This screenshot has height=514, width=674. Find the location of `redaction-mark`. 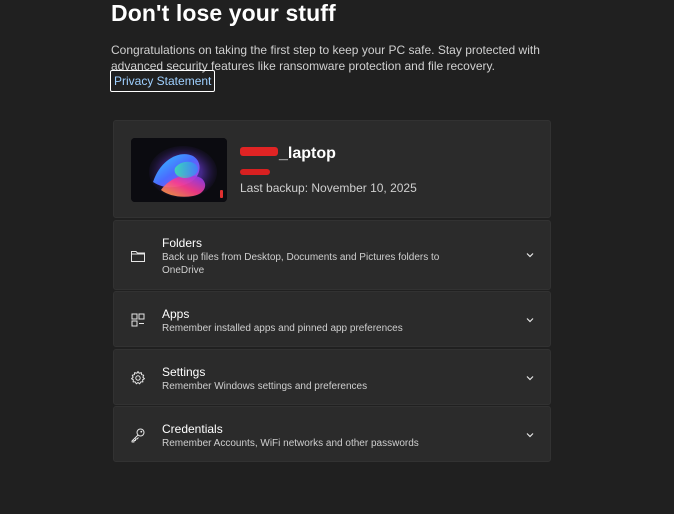

redaction-mark is located at coordinates (259, 151).